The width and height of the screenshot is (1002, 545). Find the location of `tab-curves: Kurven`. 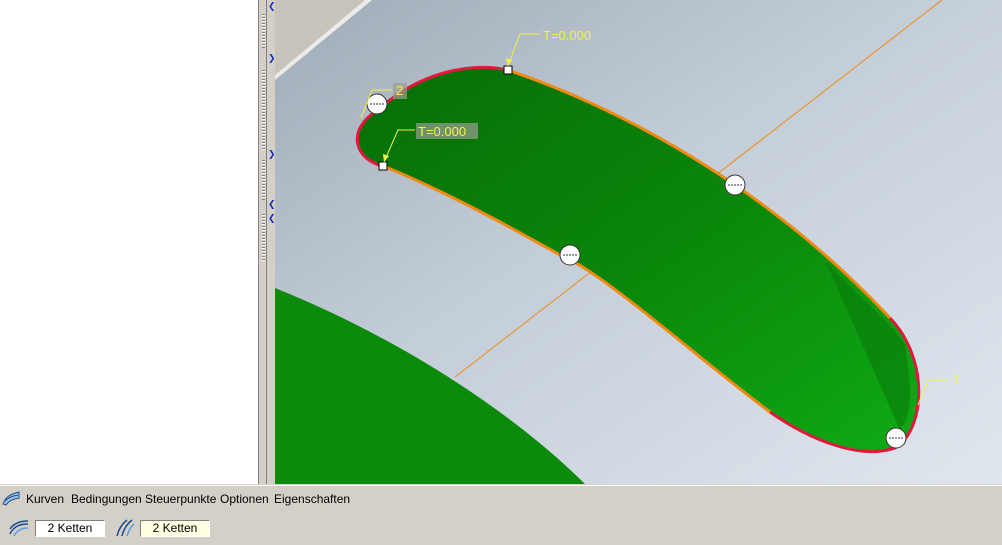

tab-curves: Kurven is located at coordinates (45, 499).